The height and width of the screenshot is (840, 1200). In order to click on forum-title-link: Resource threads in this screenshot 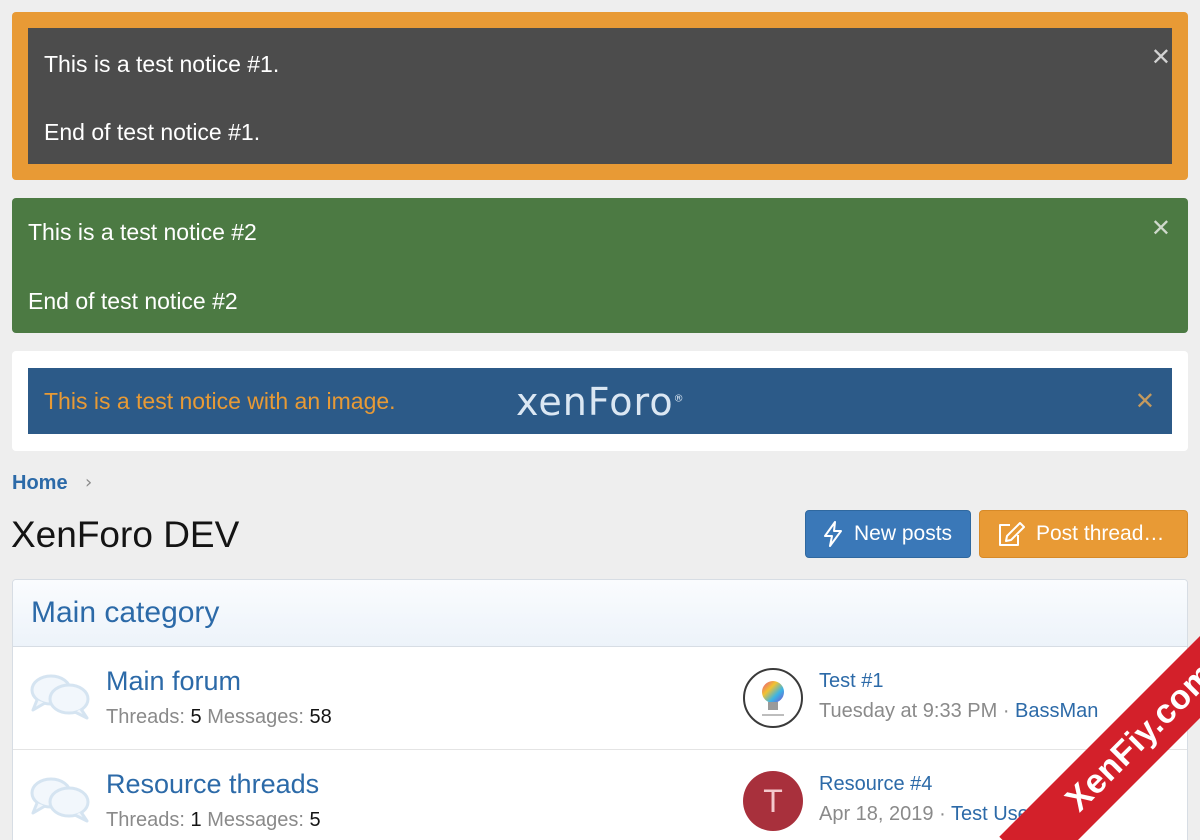, I will do `click(212, 784)`.